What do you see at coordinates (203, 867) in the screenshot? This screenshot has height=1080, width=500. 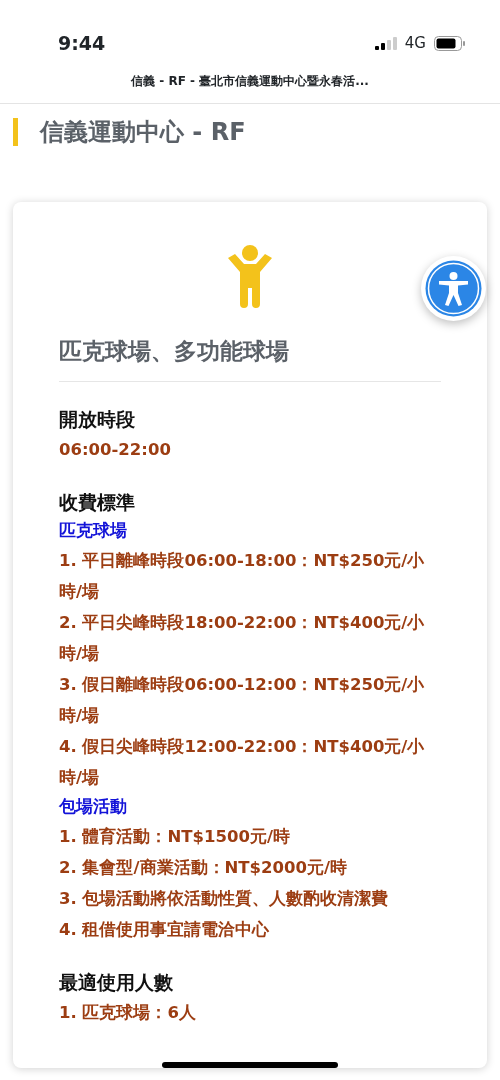 I see `info-text: 2. 集會型/商業活動：NT$2000元/時` at bounding box center [203, 867].